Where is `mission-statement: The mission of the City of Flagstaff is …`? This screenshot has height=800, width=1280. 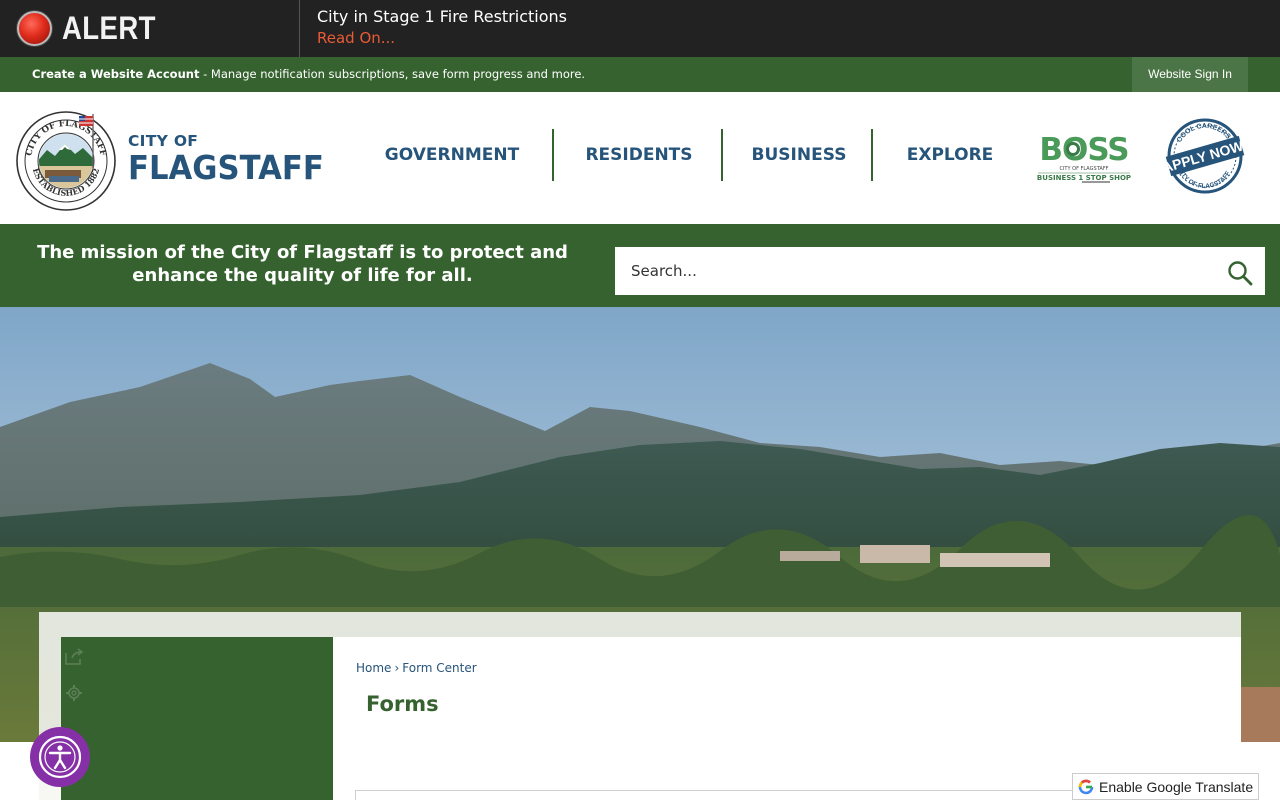
mission-statement: The mission of the City of Flagstaff is … is located at coordinates (302, 264).